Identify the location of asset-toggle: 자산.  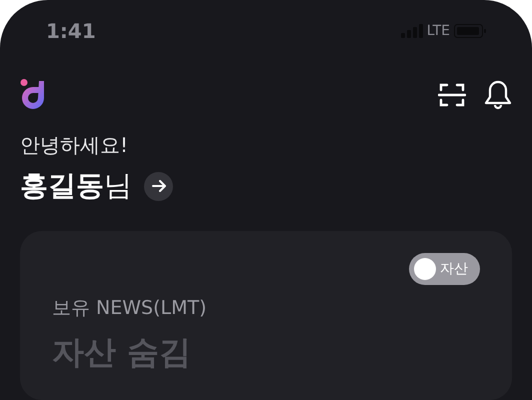
(444, 269).